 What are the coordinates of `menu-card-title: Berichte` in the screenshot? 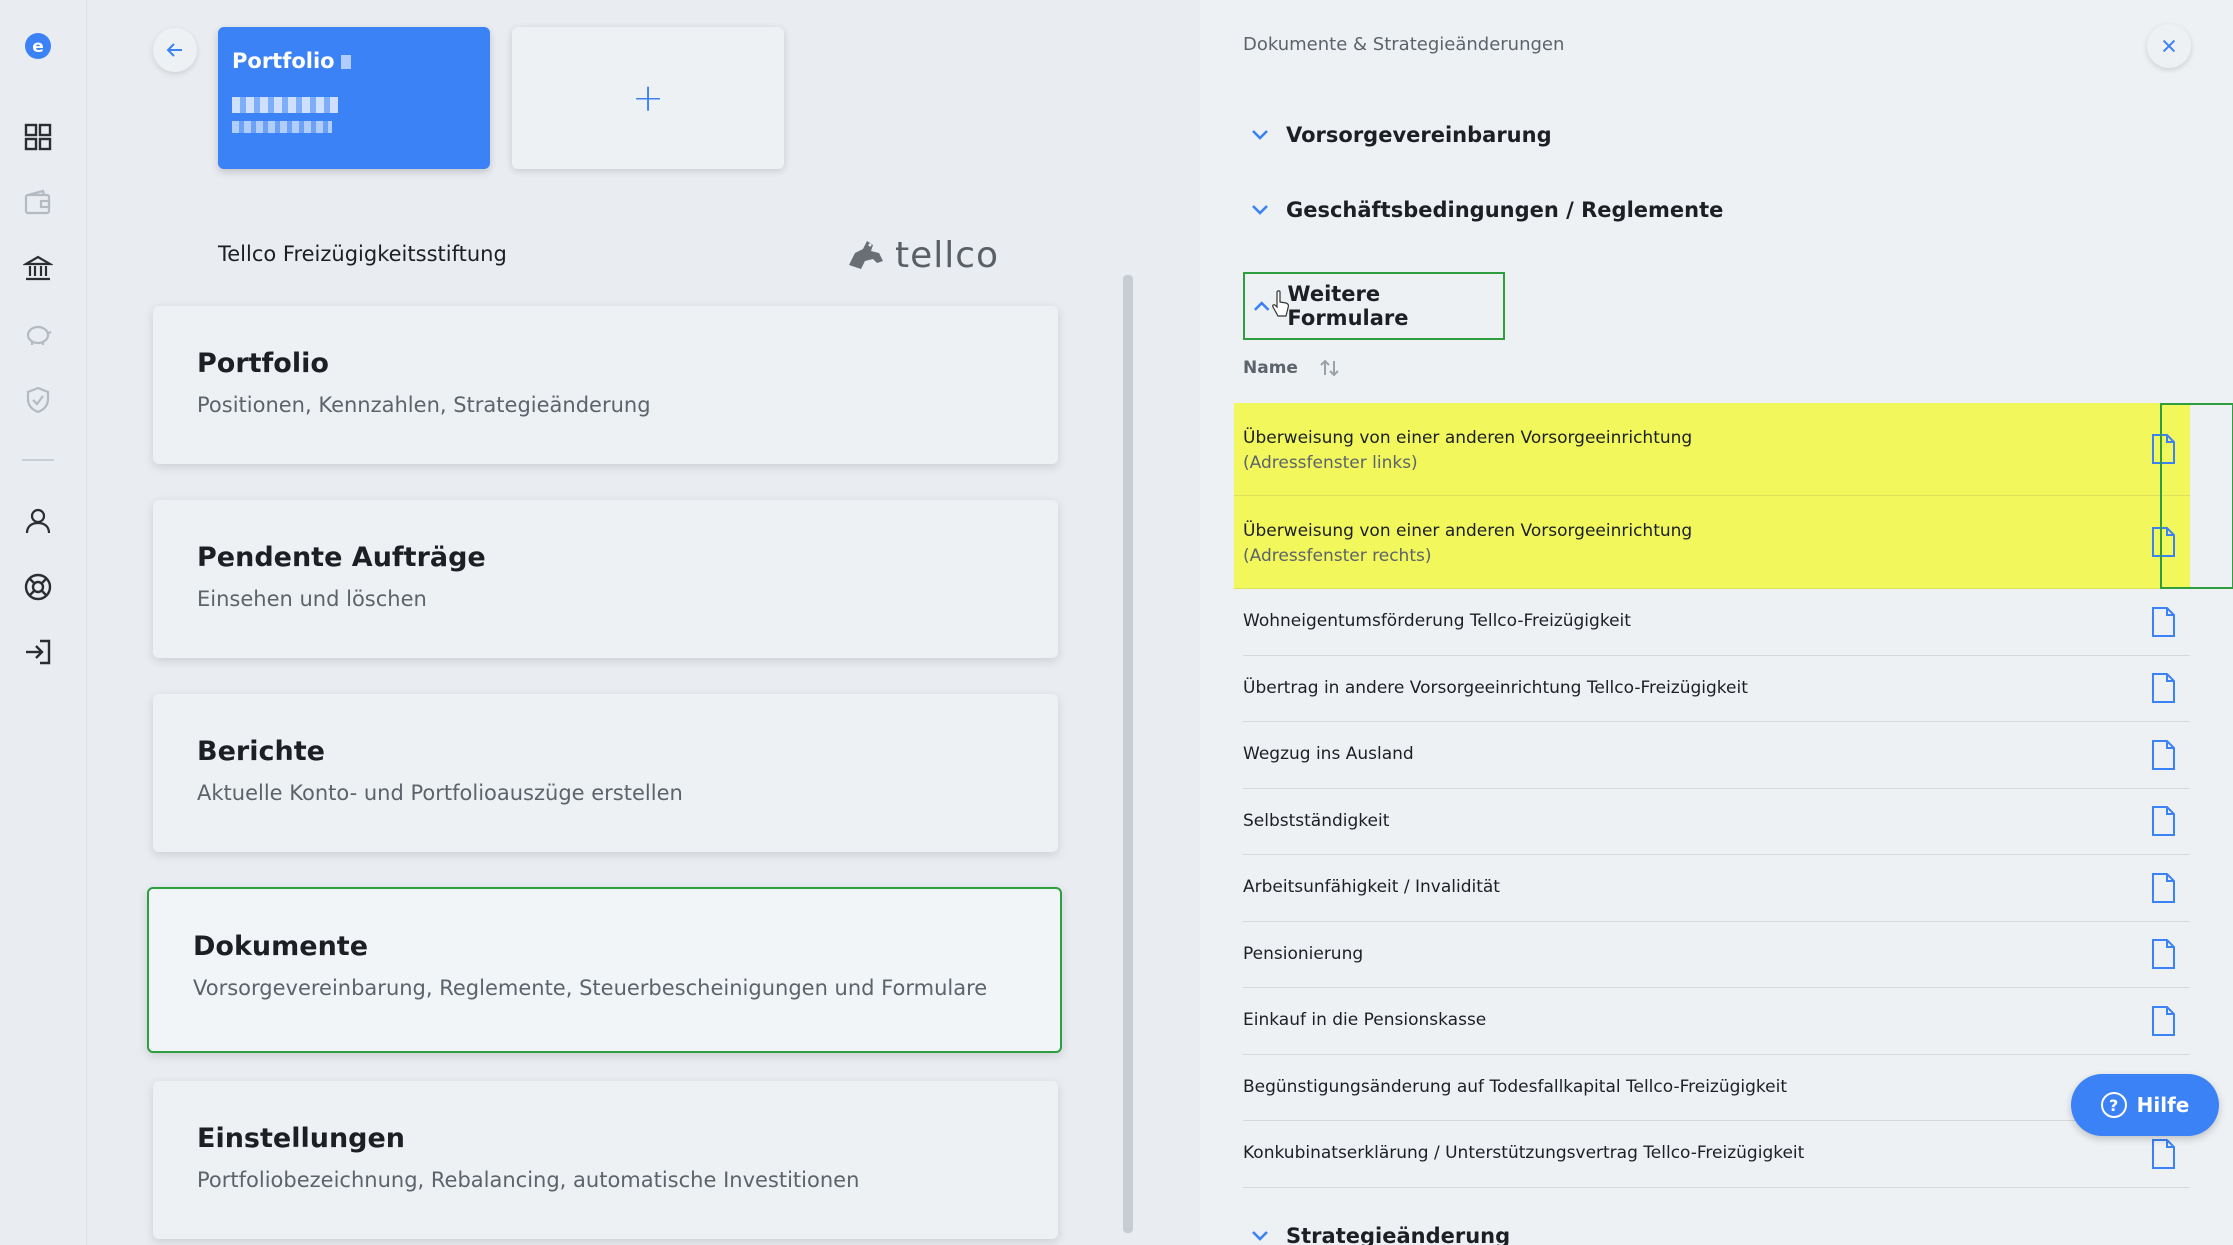 It's located at (261, 751).